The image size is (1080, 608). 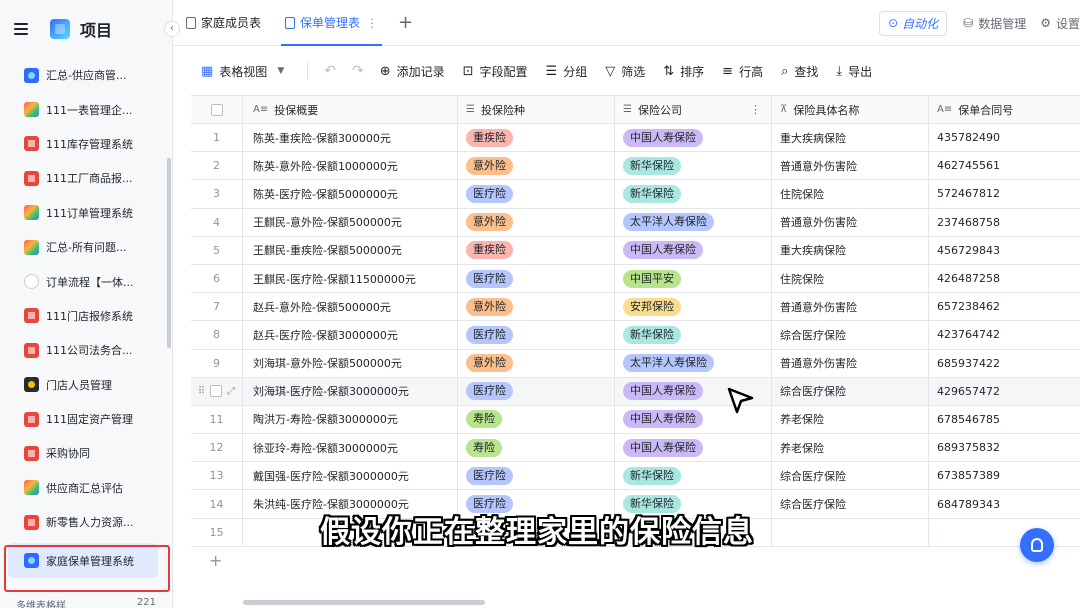 What do you see at coordinates (683, 71) in the screenshot?
I see `sort-button: ⇅ 排序` at bounding box center [683, 71].